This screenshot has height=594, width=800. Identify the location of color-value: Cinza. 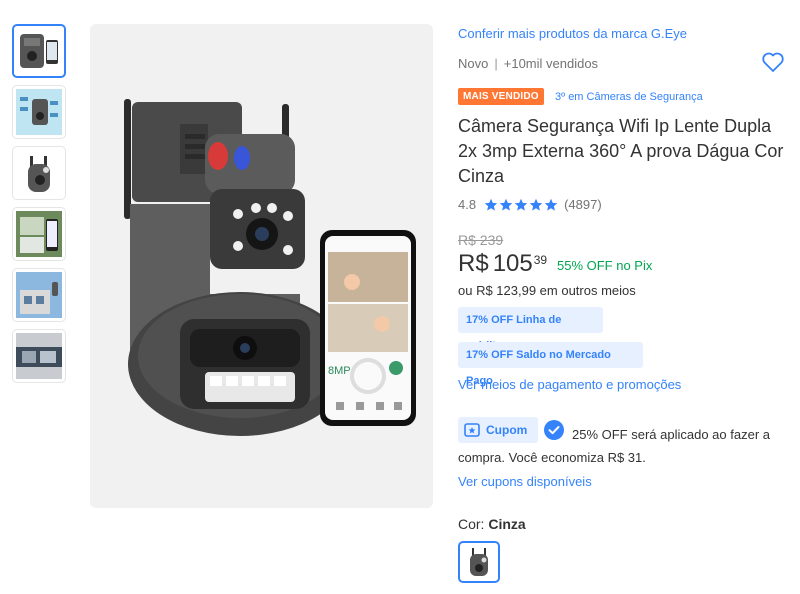
(507, 524).